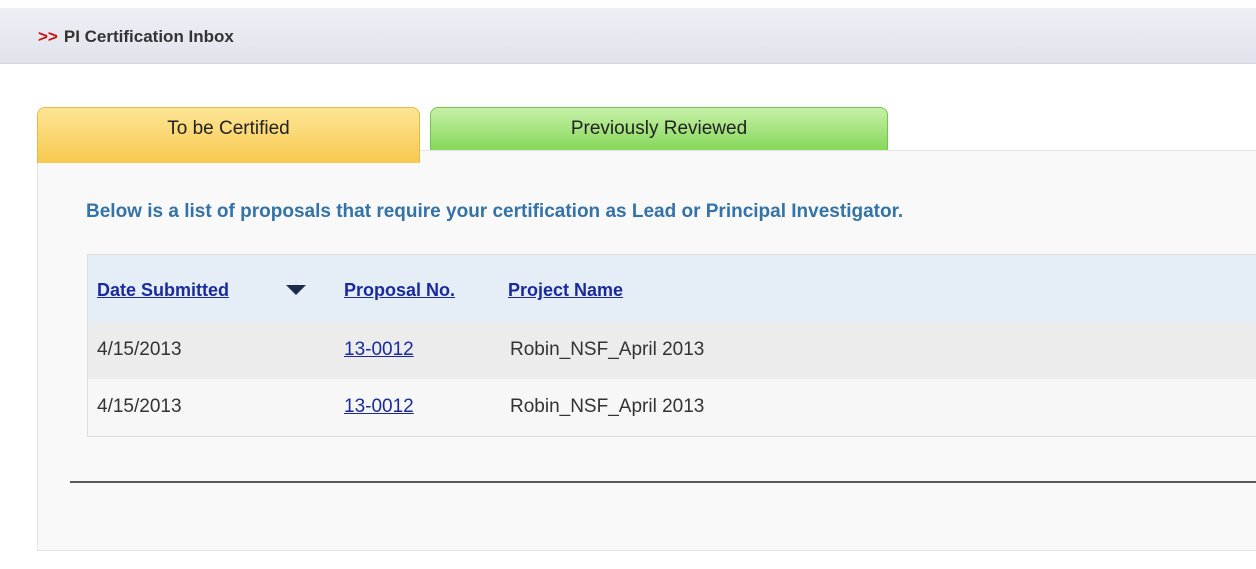 The height and width of the screenshot is (569, 1256). I want to click on page-title-text: PI Certification Inbox, so click(148, 36).